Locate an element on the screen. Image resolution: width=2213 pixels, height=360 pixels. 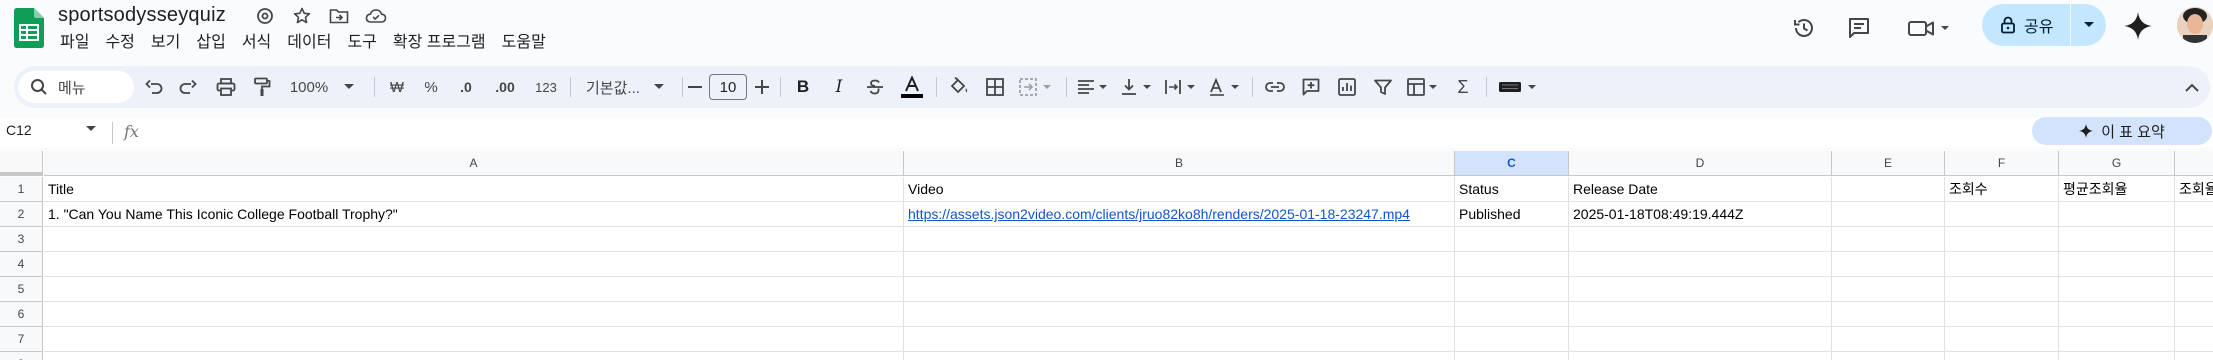
percent-format-button: % is located at coordinates (431, 87).